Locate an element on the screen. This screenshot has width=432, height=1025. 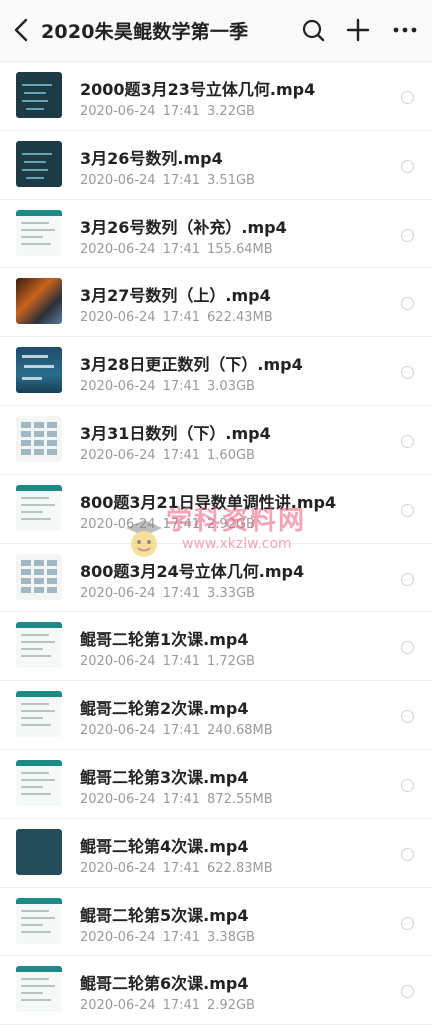
file-row: 鲲哥二轮第5次课.mp4 2020-06-24 17:41 3.38GB is located at coordinates (216, 922).